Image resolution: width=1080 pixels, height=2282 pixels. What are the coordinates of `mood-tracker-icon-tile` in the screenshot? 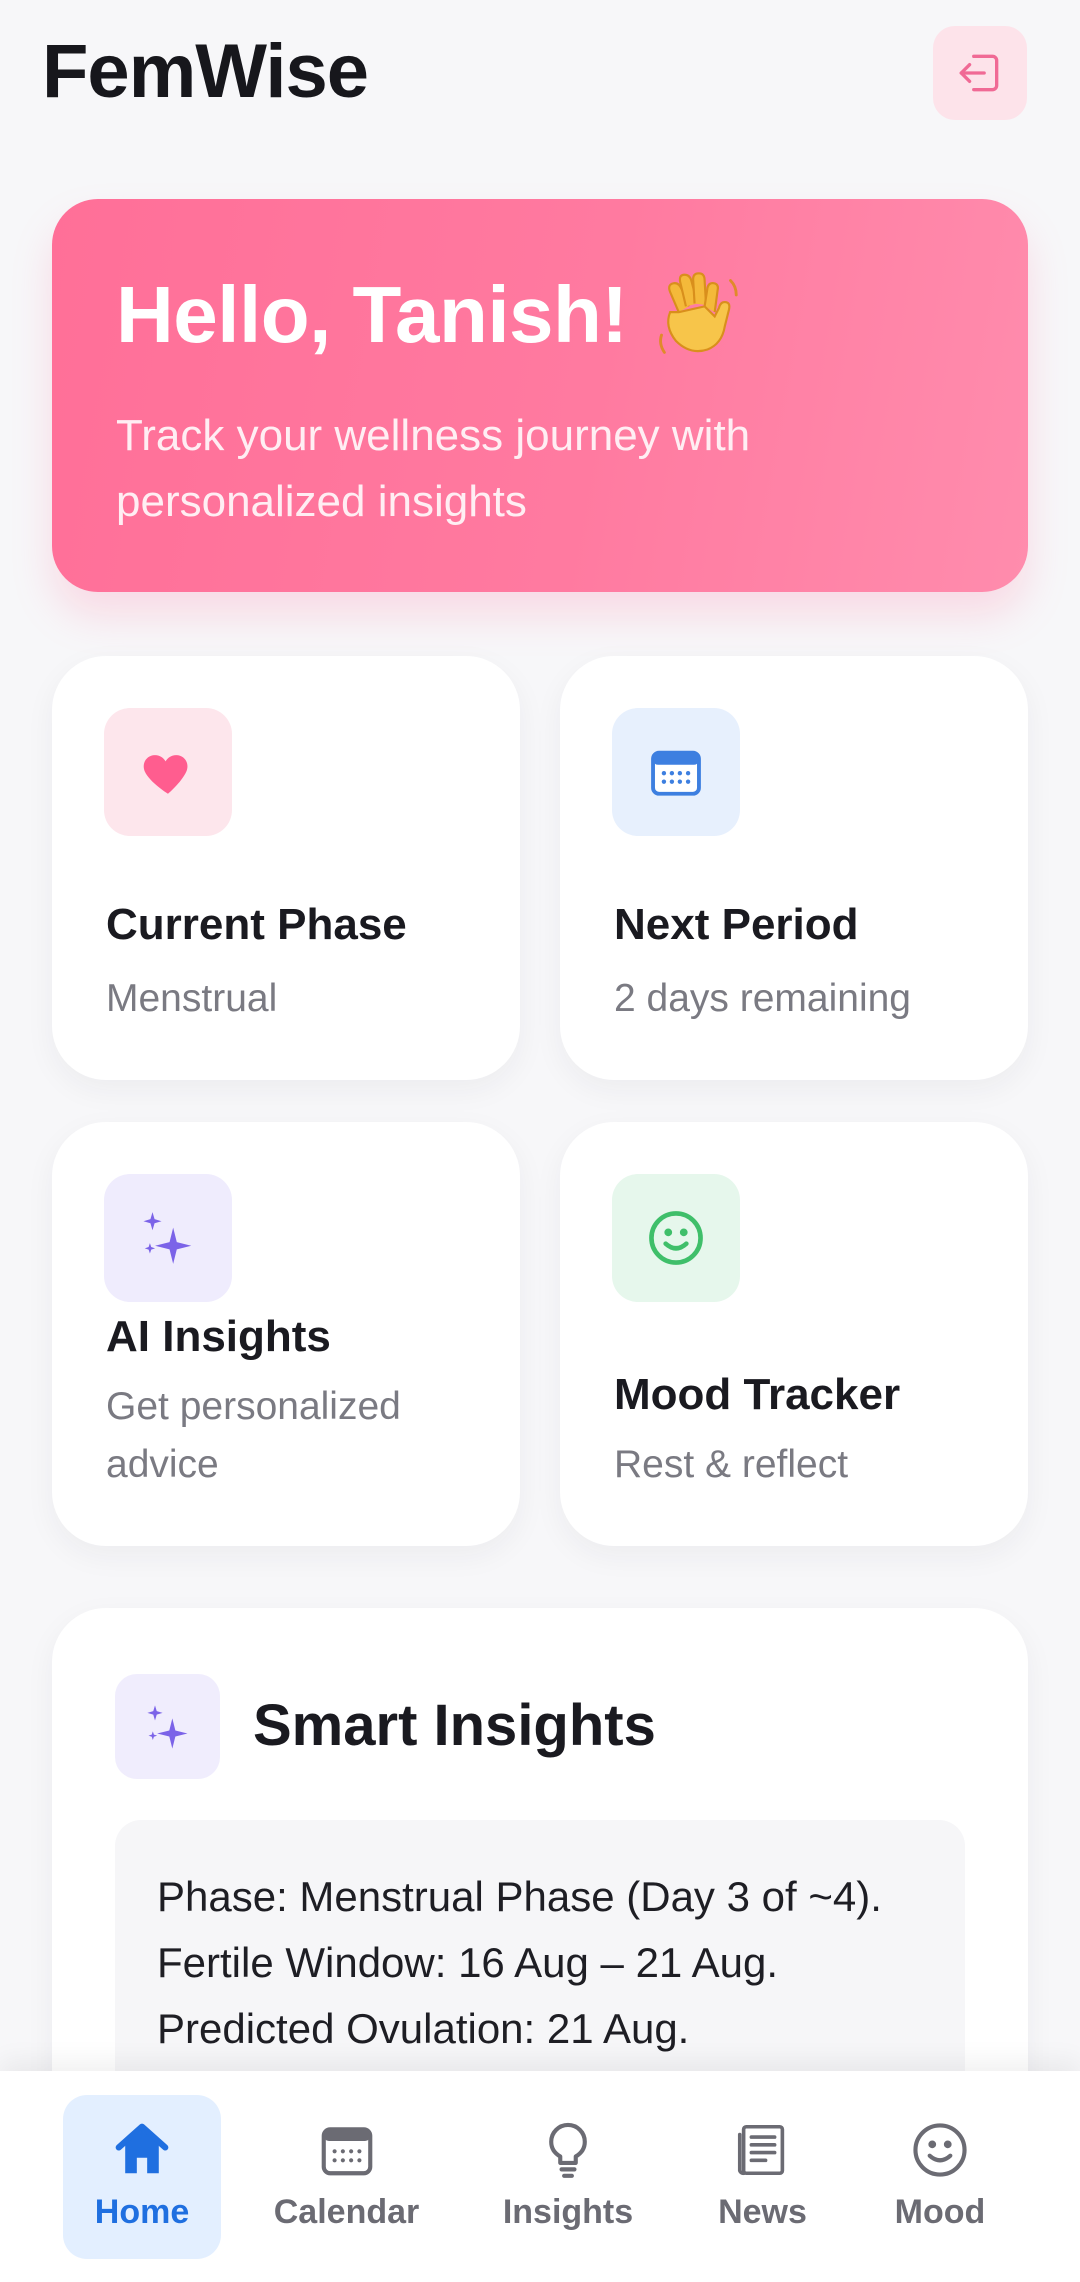 It's located at (676, 1238).